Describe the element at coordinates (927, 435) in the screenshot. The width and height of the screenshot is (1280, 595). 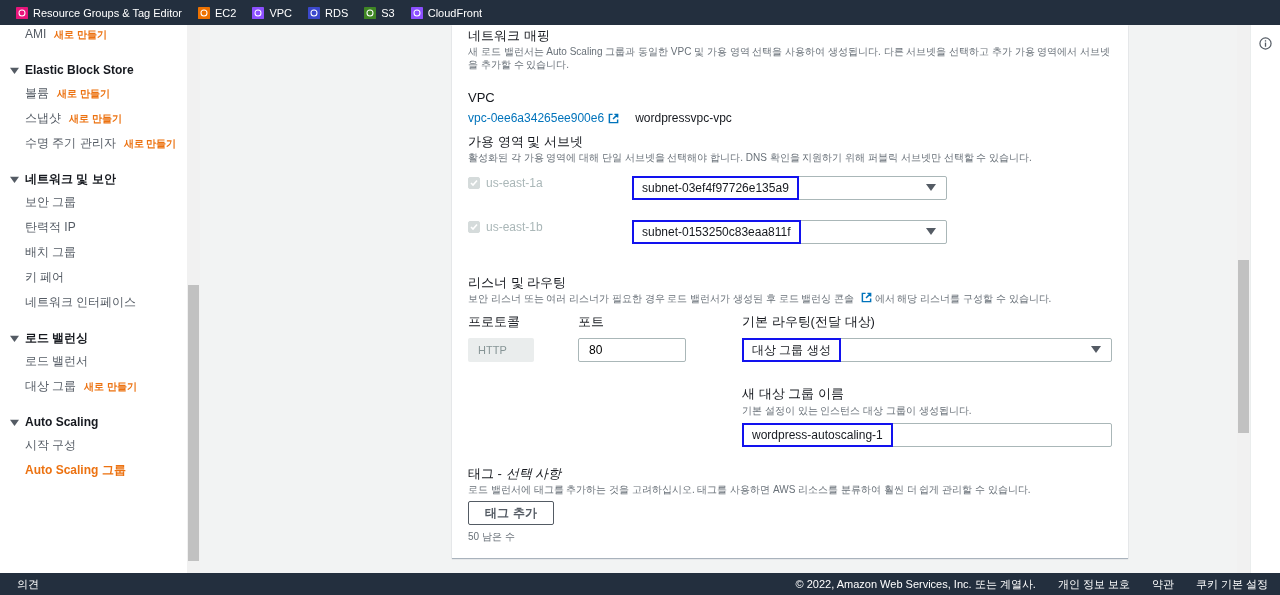
I see `target-group-name-field: wordpress-autoscaling-1` at that location.